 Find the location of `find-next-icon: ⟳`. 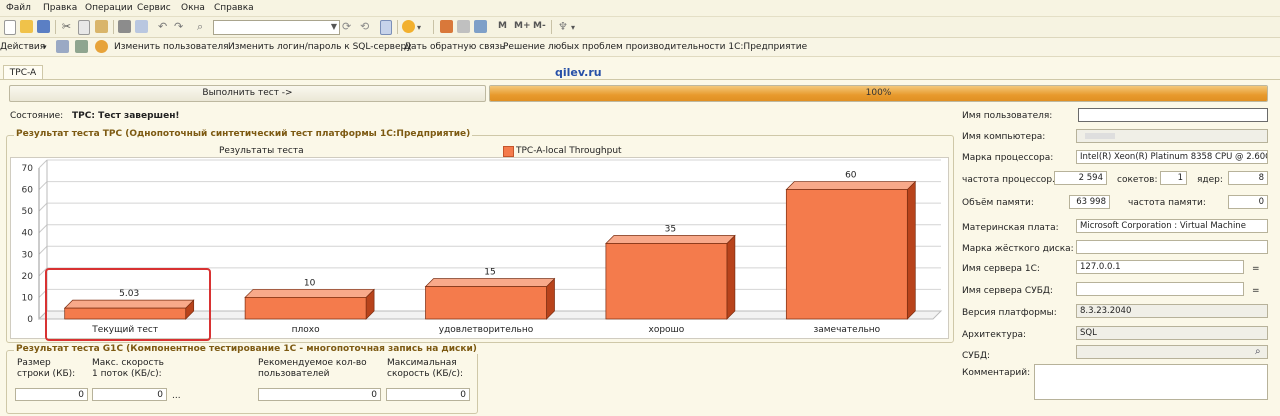

find-next-icon: ⟳ is located at coordinates (348, 26).